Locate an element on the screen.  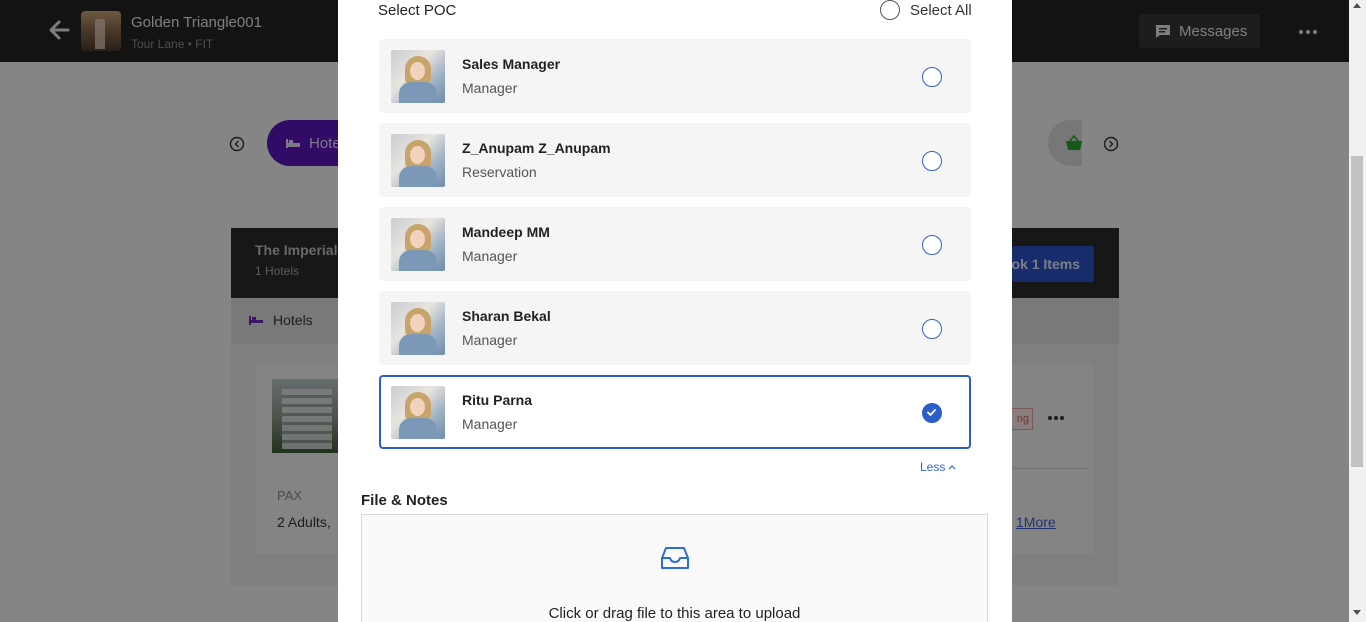
poc-radio-checked is located at coordinates (932, 413).